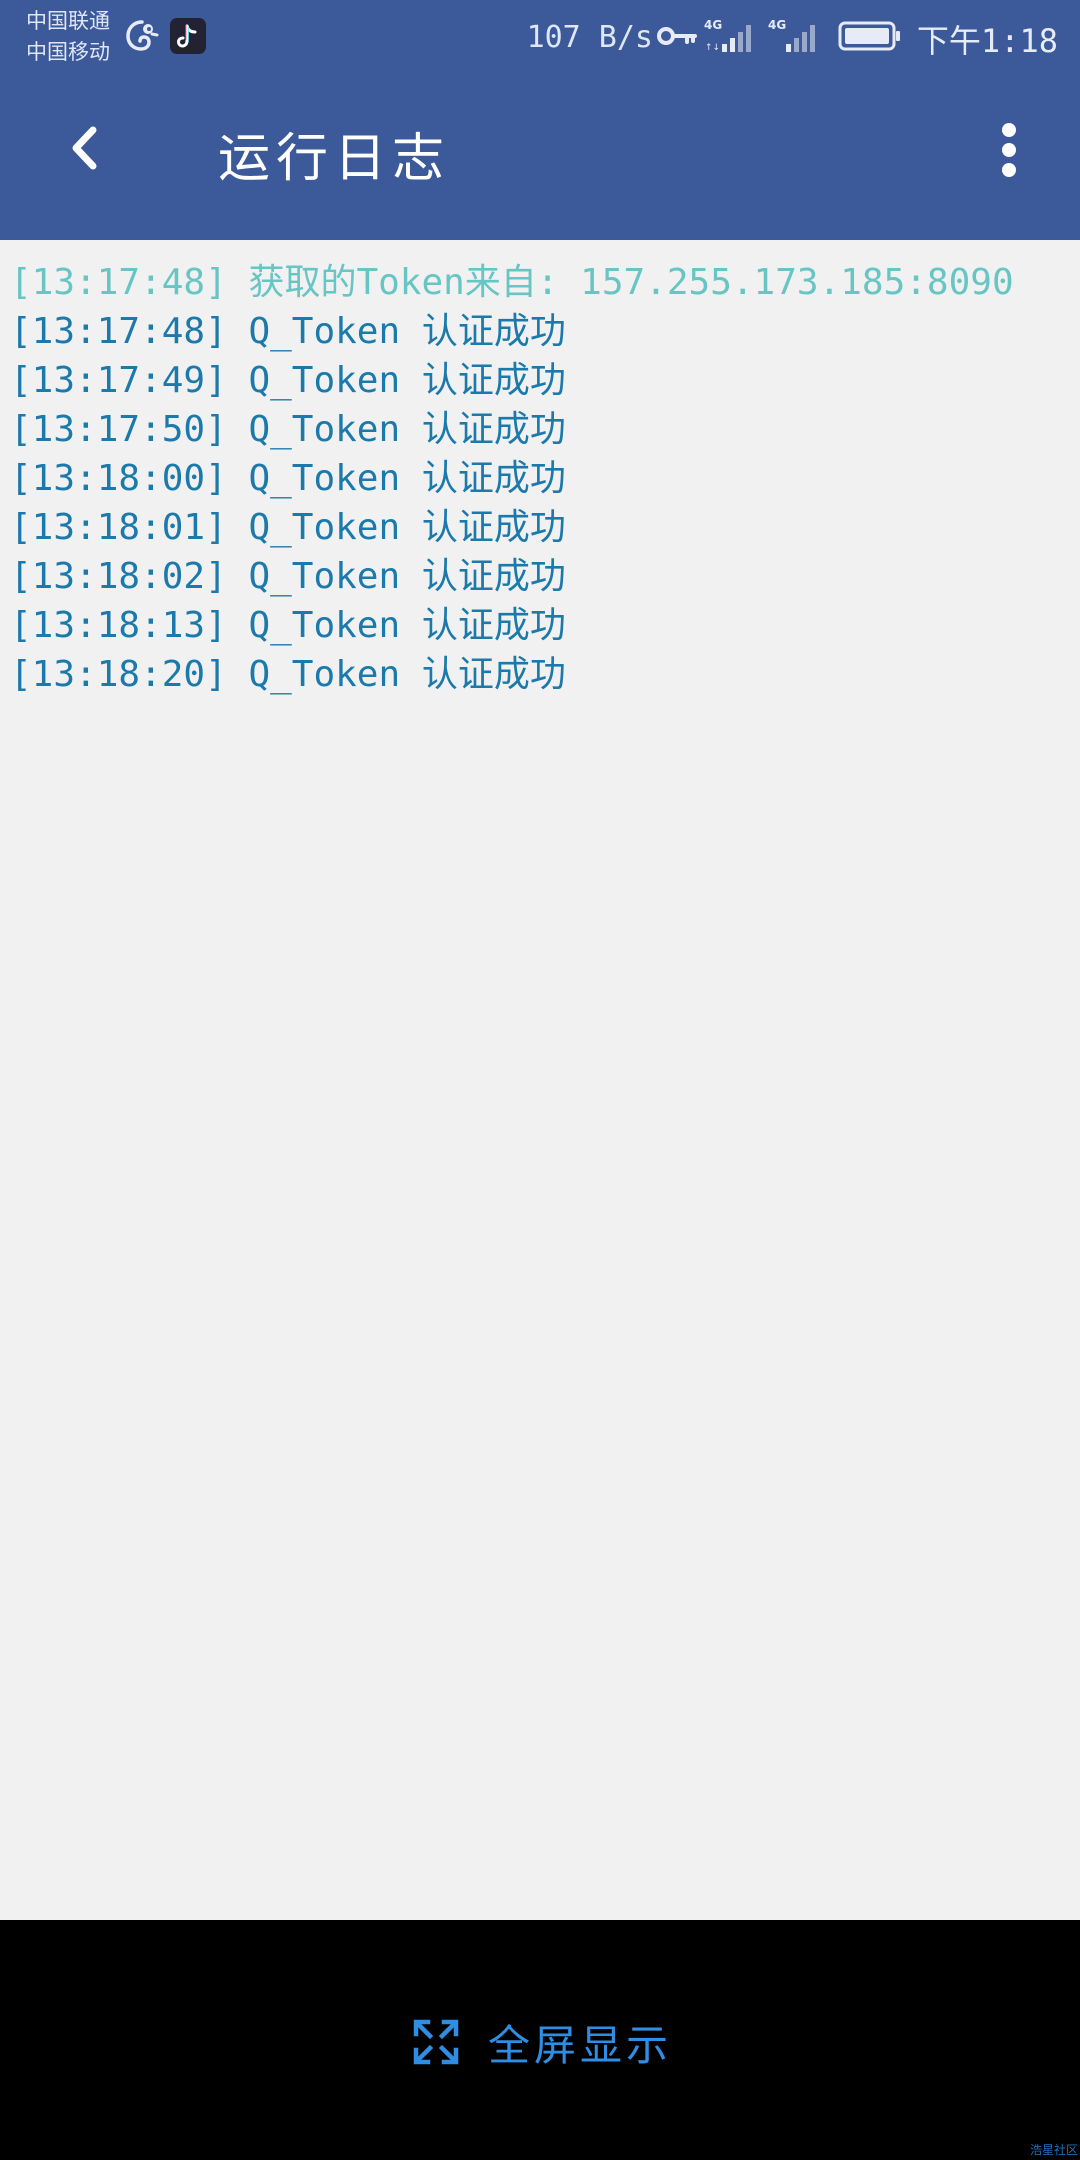 Image resolution: width=1080 pixels, height=2160 pixels. Describe the element at coordinates (540, 157) in the screenshot. I see `app-bar: 运行日志` at that location.